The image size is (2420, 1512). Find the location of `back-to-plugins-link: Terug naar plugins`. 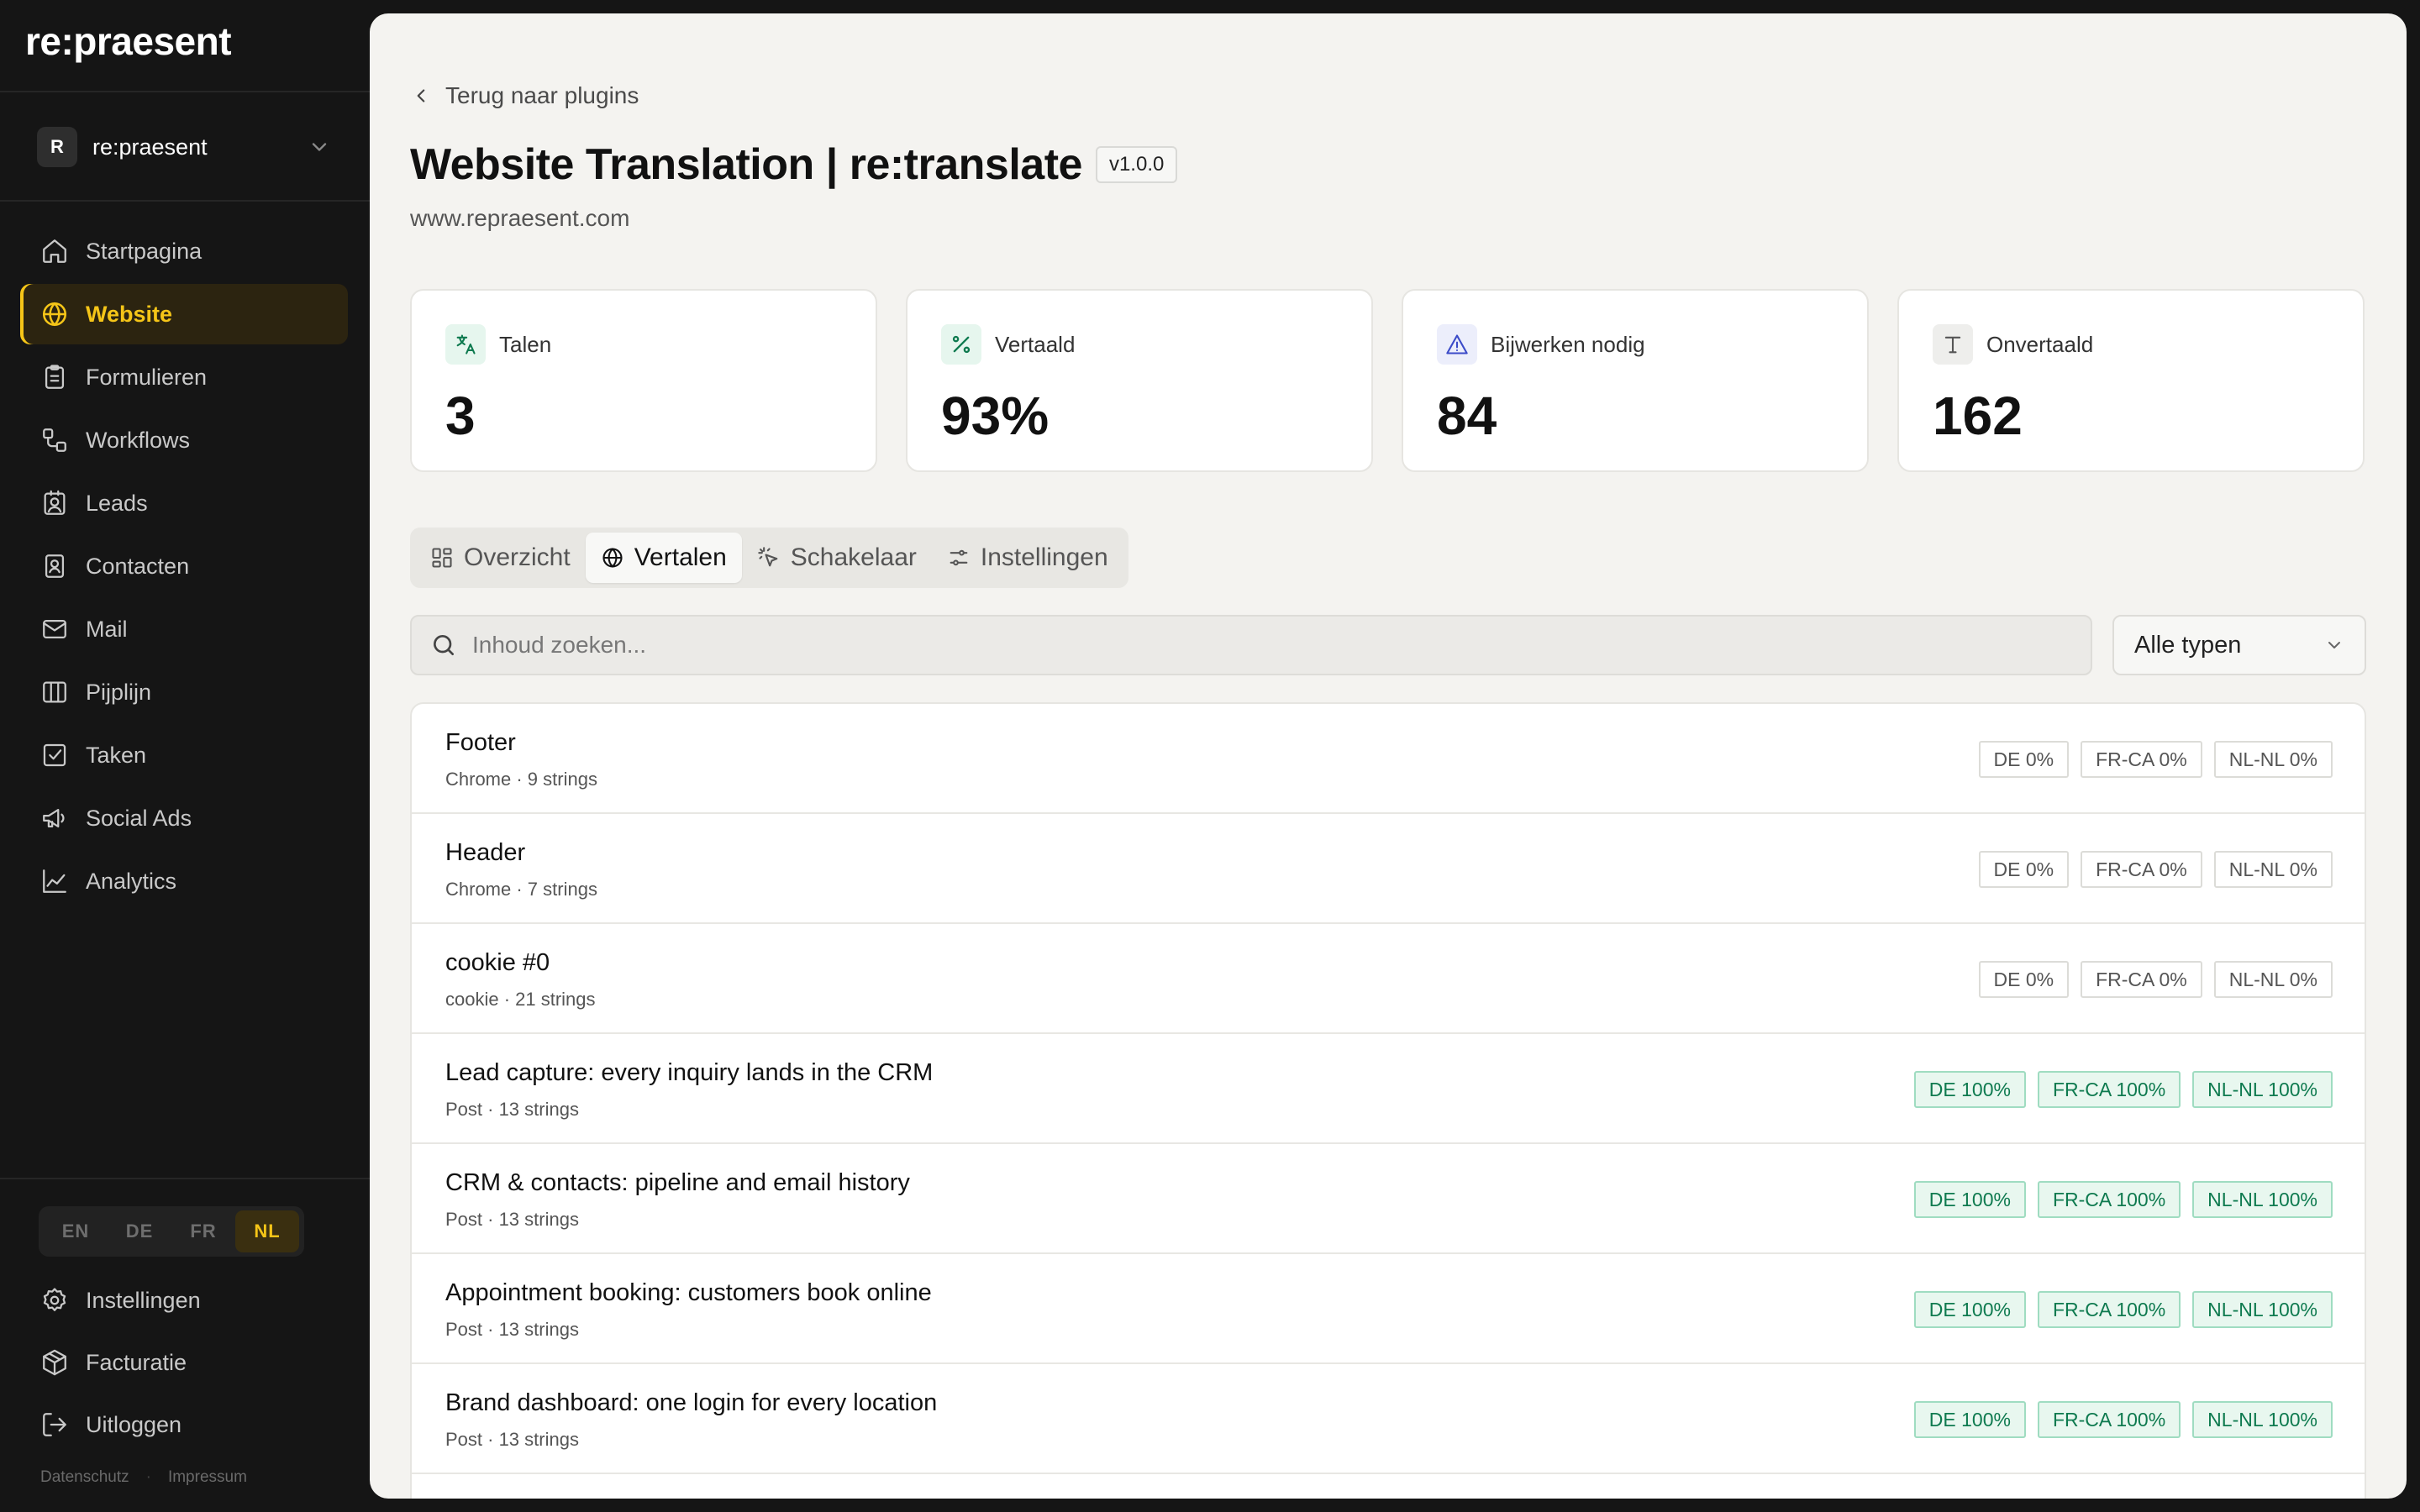

back-to-plugins-link: Terug naar plugins is located at coordinates (524, 95).